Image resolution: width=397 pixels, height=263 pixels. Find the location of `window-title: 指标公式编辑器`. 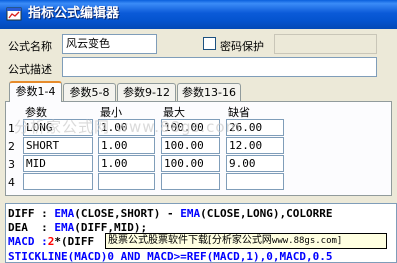

window-title: 指标公式编辑器 is located at coordinates (74, 13).